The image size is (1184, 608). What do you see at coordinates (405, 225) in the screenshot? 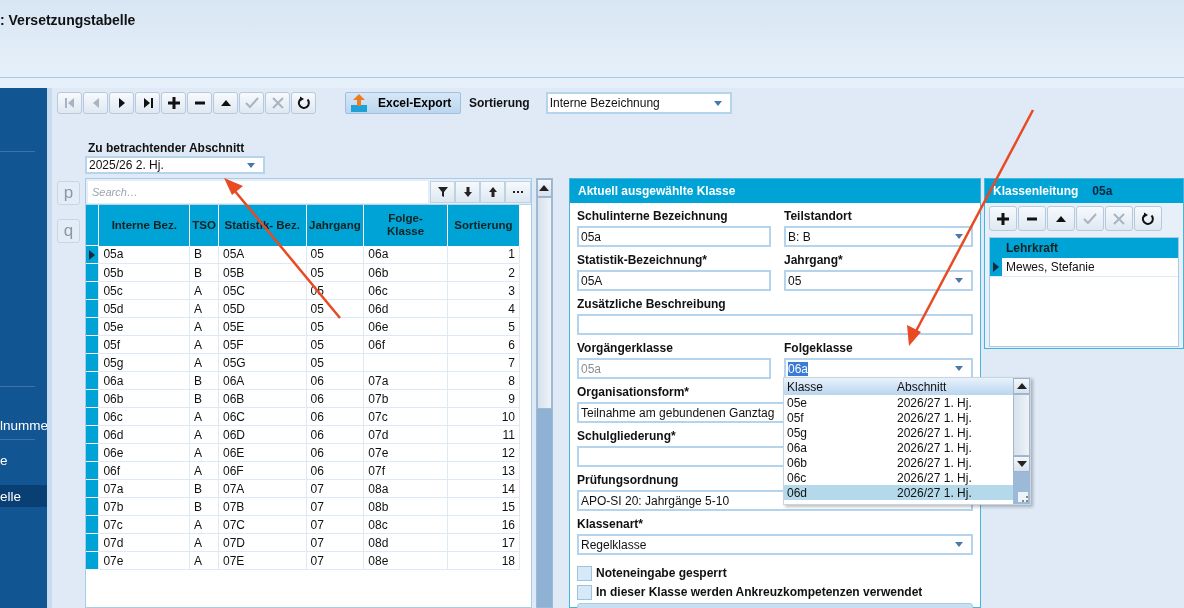
I see `column-header: Folge- Klasse` at bounding box center [405, 225].